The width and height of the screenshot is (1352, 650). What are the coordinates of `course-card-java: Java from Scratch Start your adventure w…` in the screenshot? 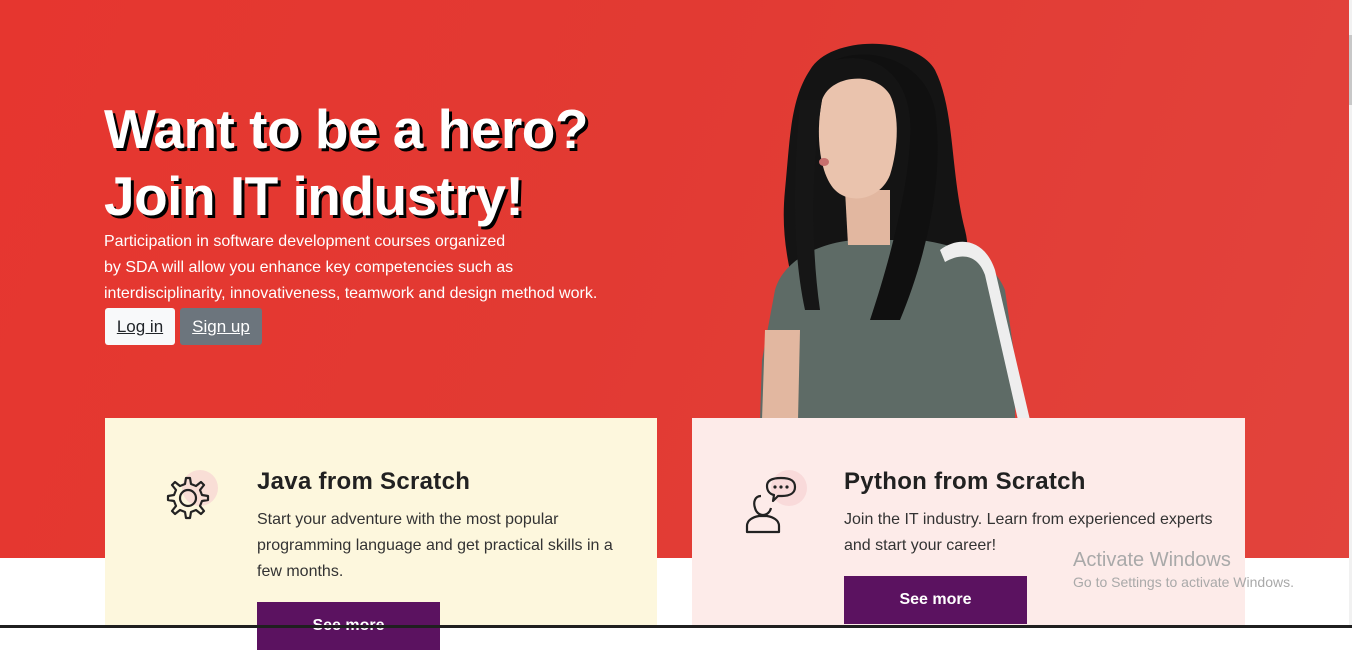 It's located at (381, 534).